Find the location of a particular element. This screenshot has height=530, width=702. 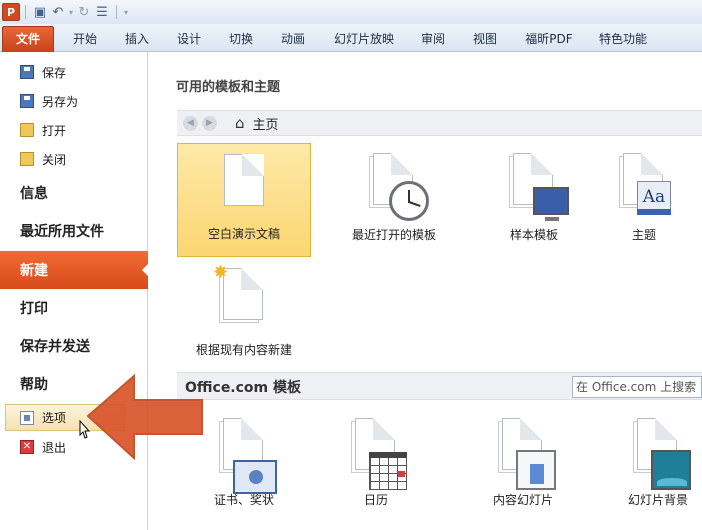

template-recent: 最近打开的模板 is located at coordinates (394, 200).